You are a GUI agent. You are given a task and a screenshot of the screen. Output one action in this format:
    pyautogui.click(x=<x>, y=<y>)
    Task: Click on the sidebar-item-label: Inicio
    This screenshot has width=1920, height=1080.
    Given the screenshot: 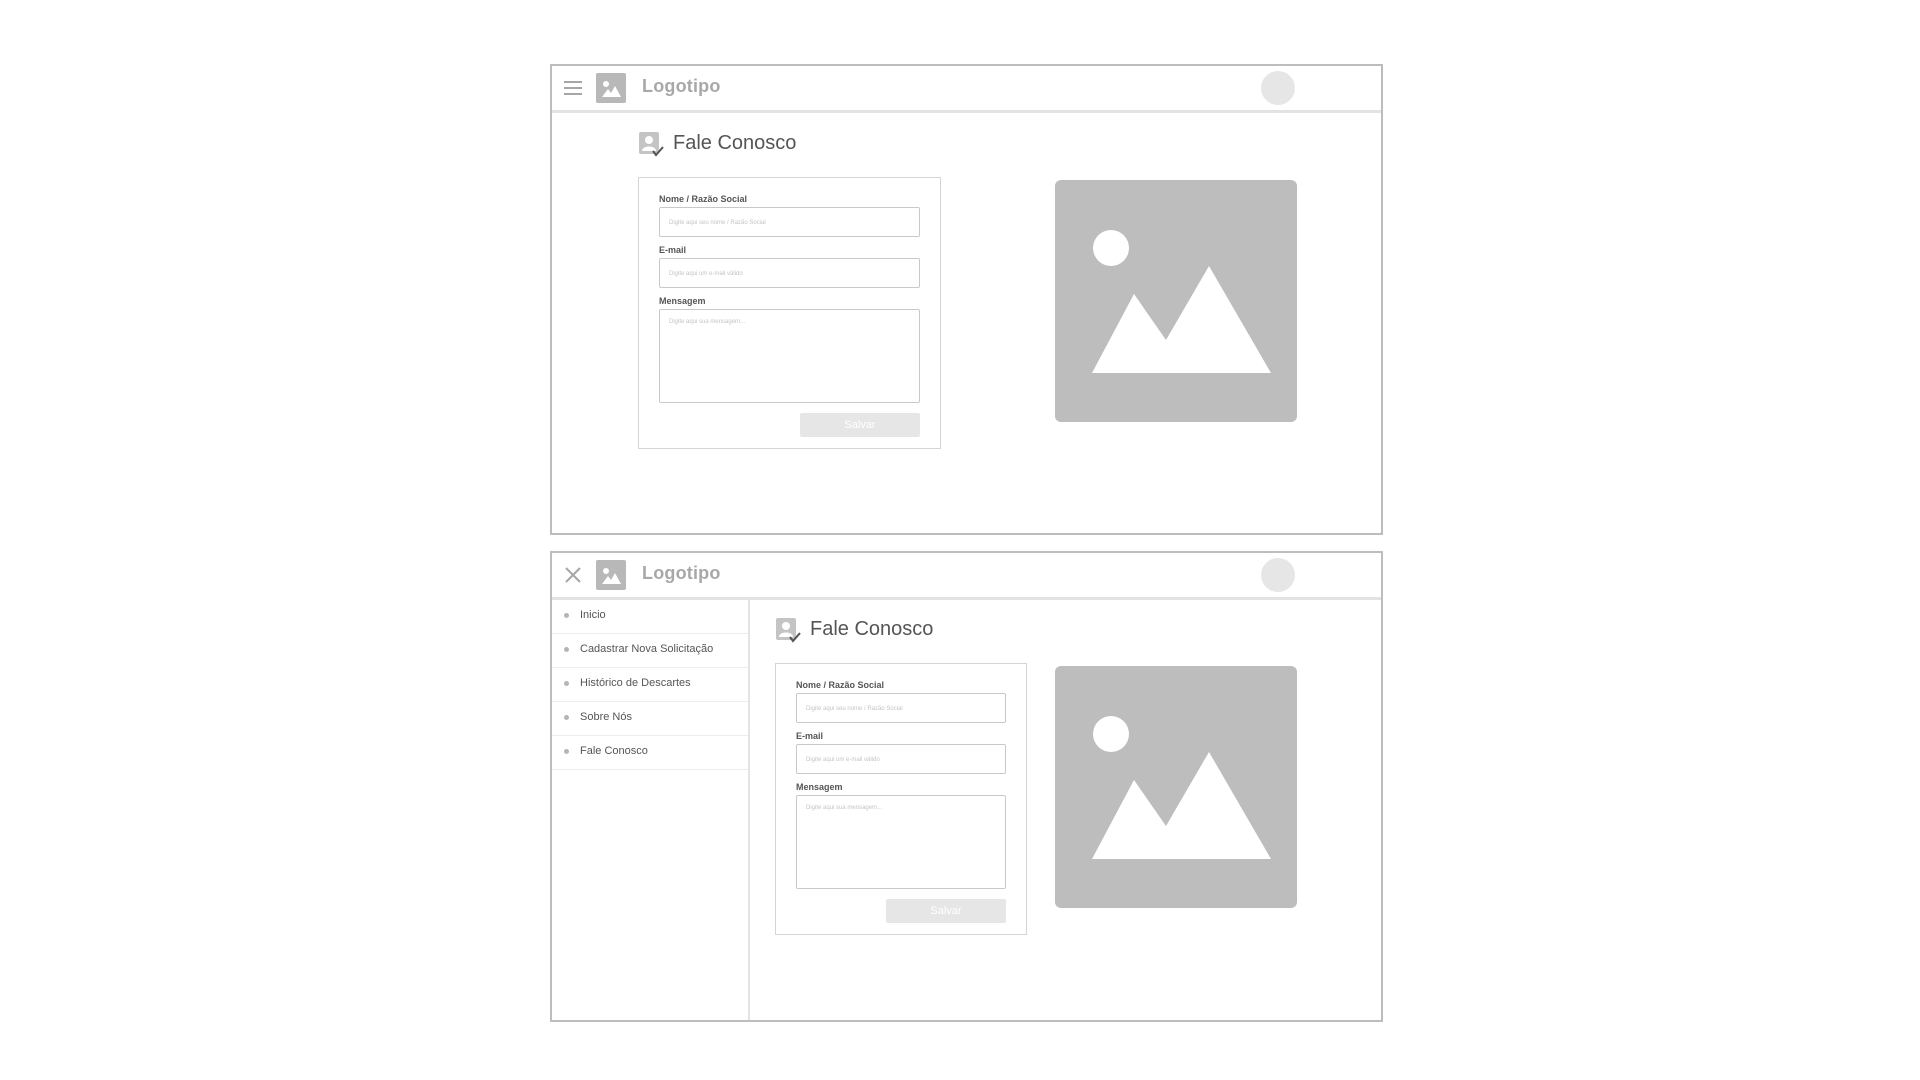 What is the action you would take?
    pyautogui.click(x=593, y=615)
    